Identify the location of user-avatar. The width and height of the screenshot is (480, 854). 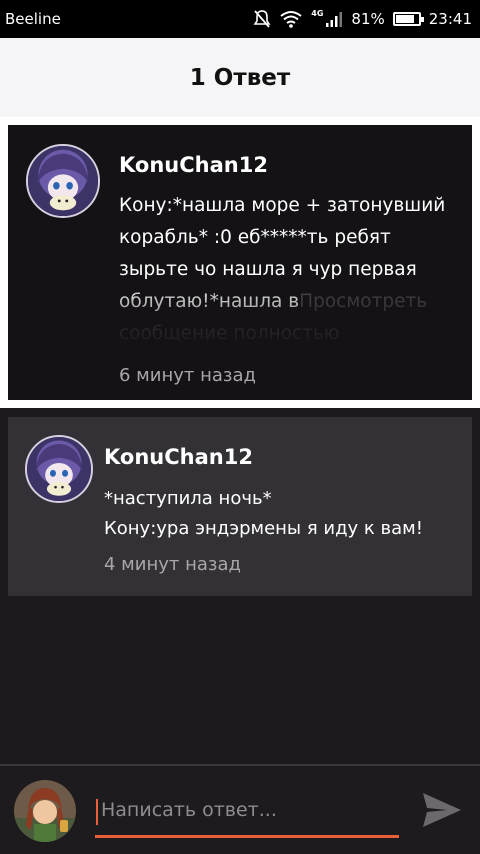
(45, 811).